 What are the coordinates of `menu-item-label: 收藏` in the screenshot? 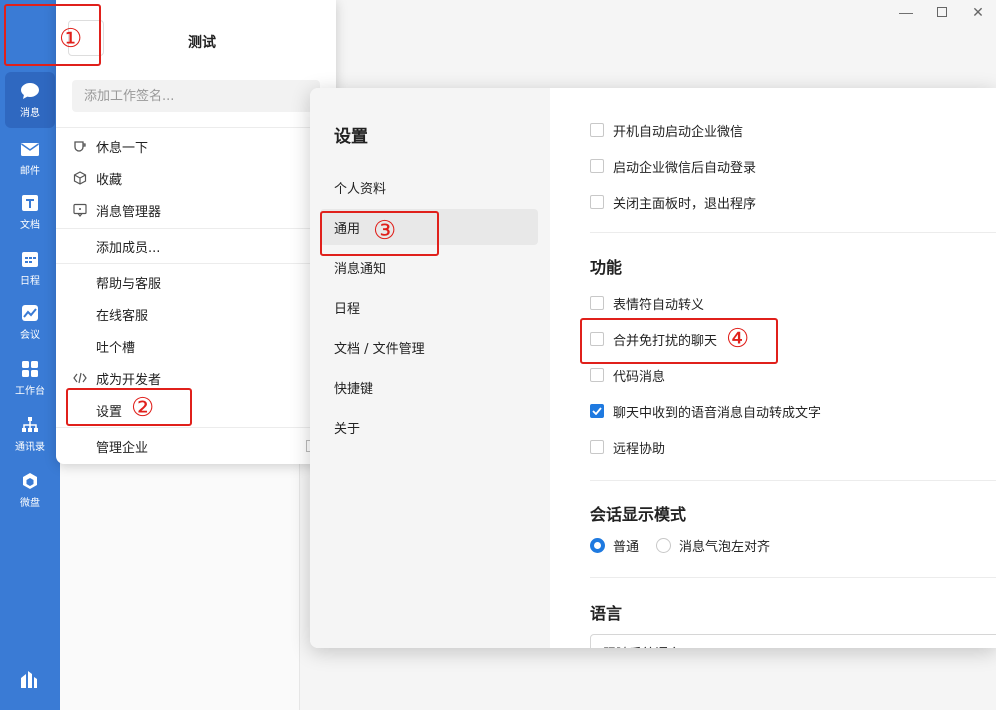 It's located at (109, 180).